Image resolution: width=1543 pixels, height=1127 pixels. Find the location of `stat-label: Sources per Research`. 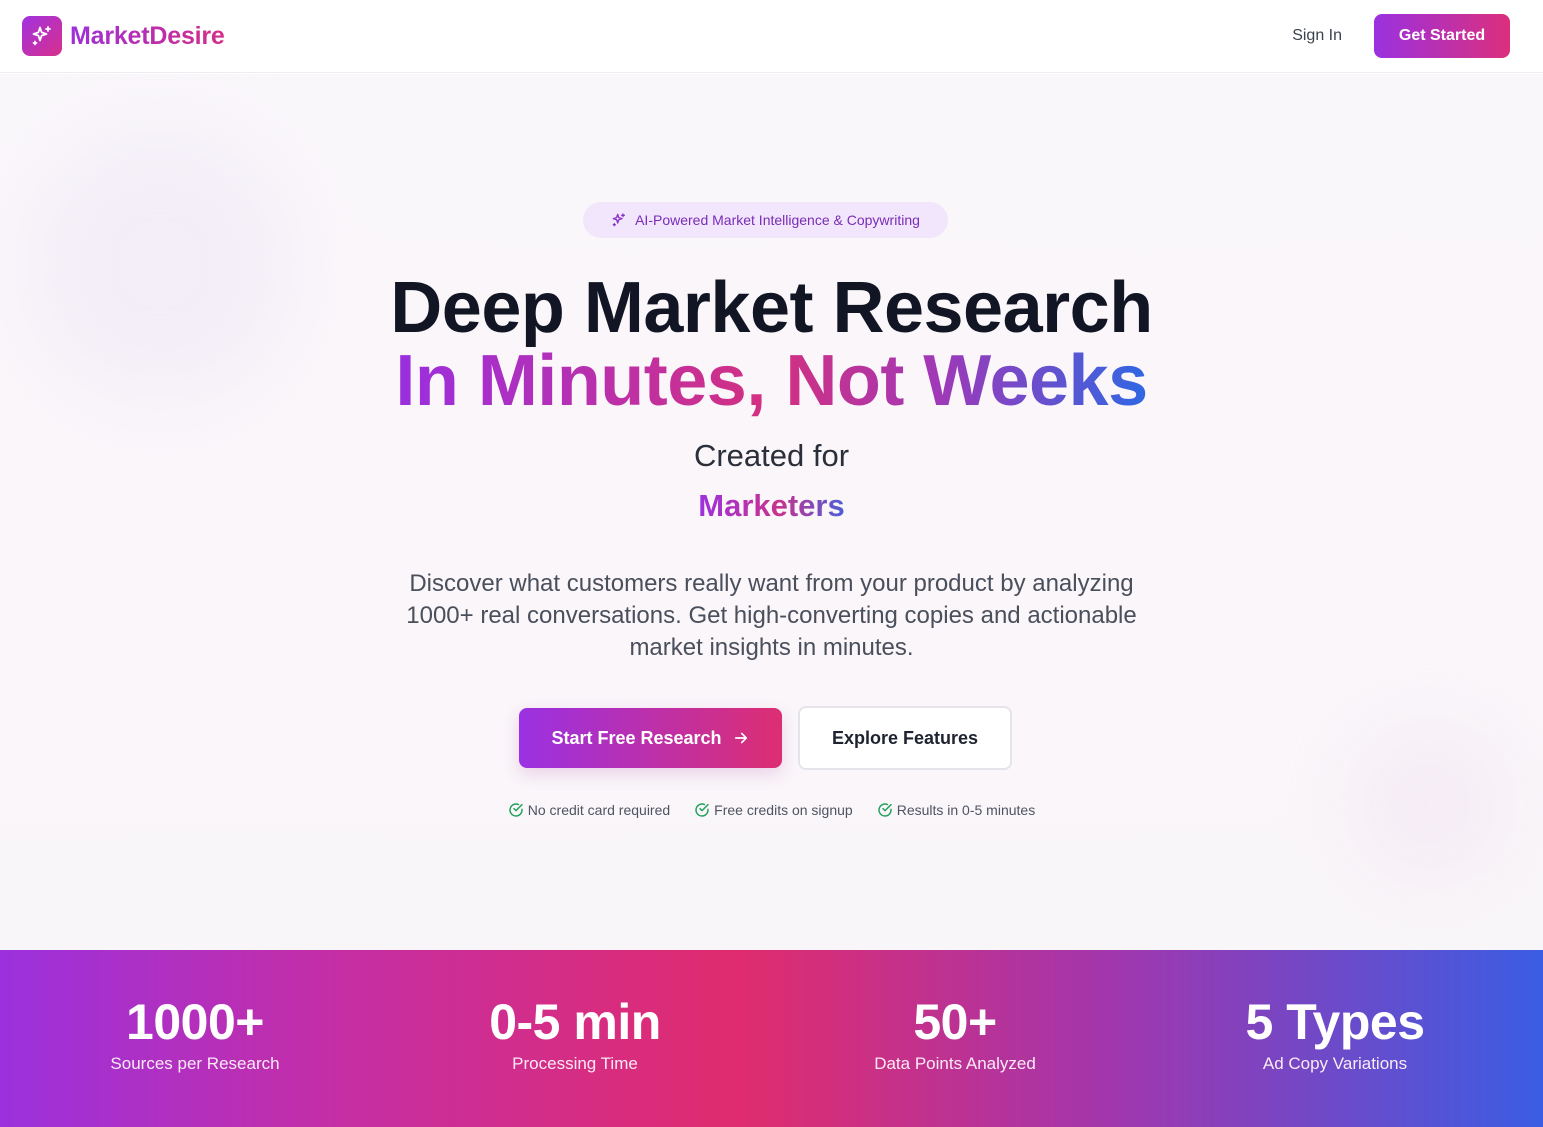

stat-label: Sources per Research is located at coordinates (195, 1063).